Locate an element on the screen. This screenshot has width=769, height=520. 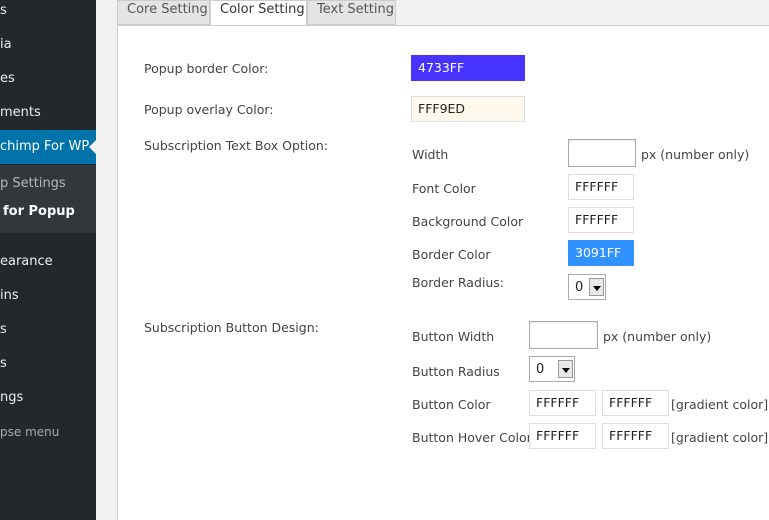
popup-border-color-field: 4733FF is located at coordinates (468, 68).